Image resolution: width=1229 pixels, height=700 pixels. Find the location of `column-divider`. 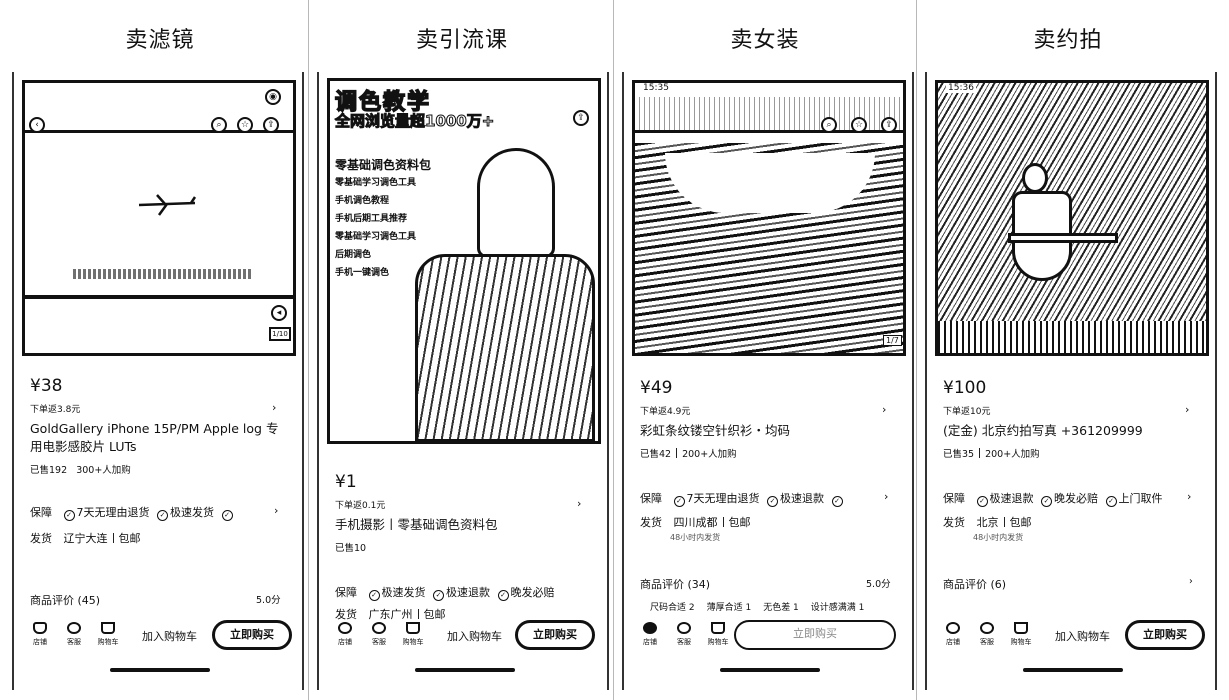

column-divider is located at coordinates (916, 350).